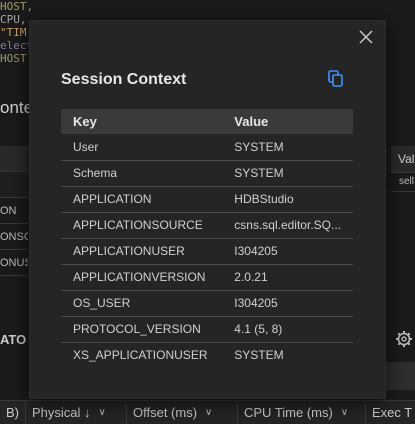  What do you see at coordinates (403, 159) in the screenshot?
I see `background-value-header: Val` at bounding box center [403, 159].